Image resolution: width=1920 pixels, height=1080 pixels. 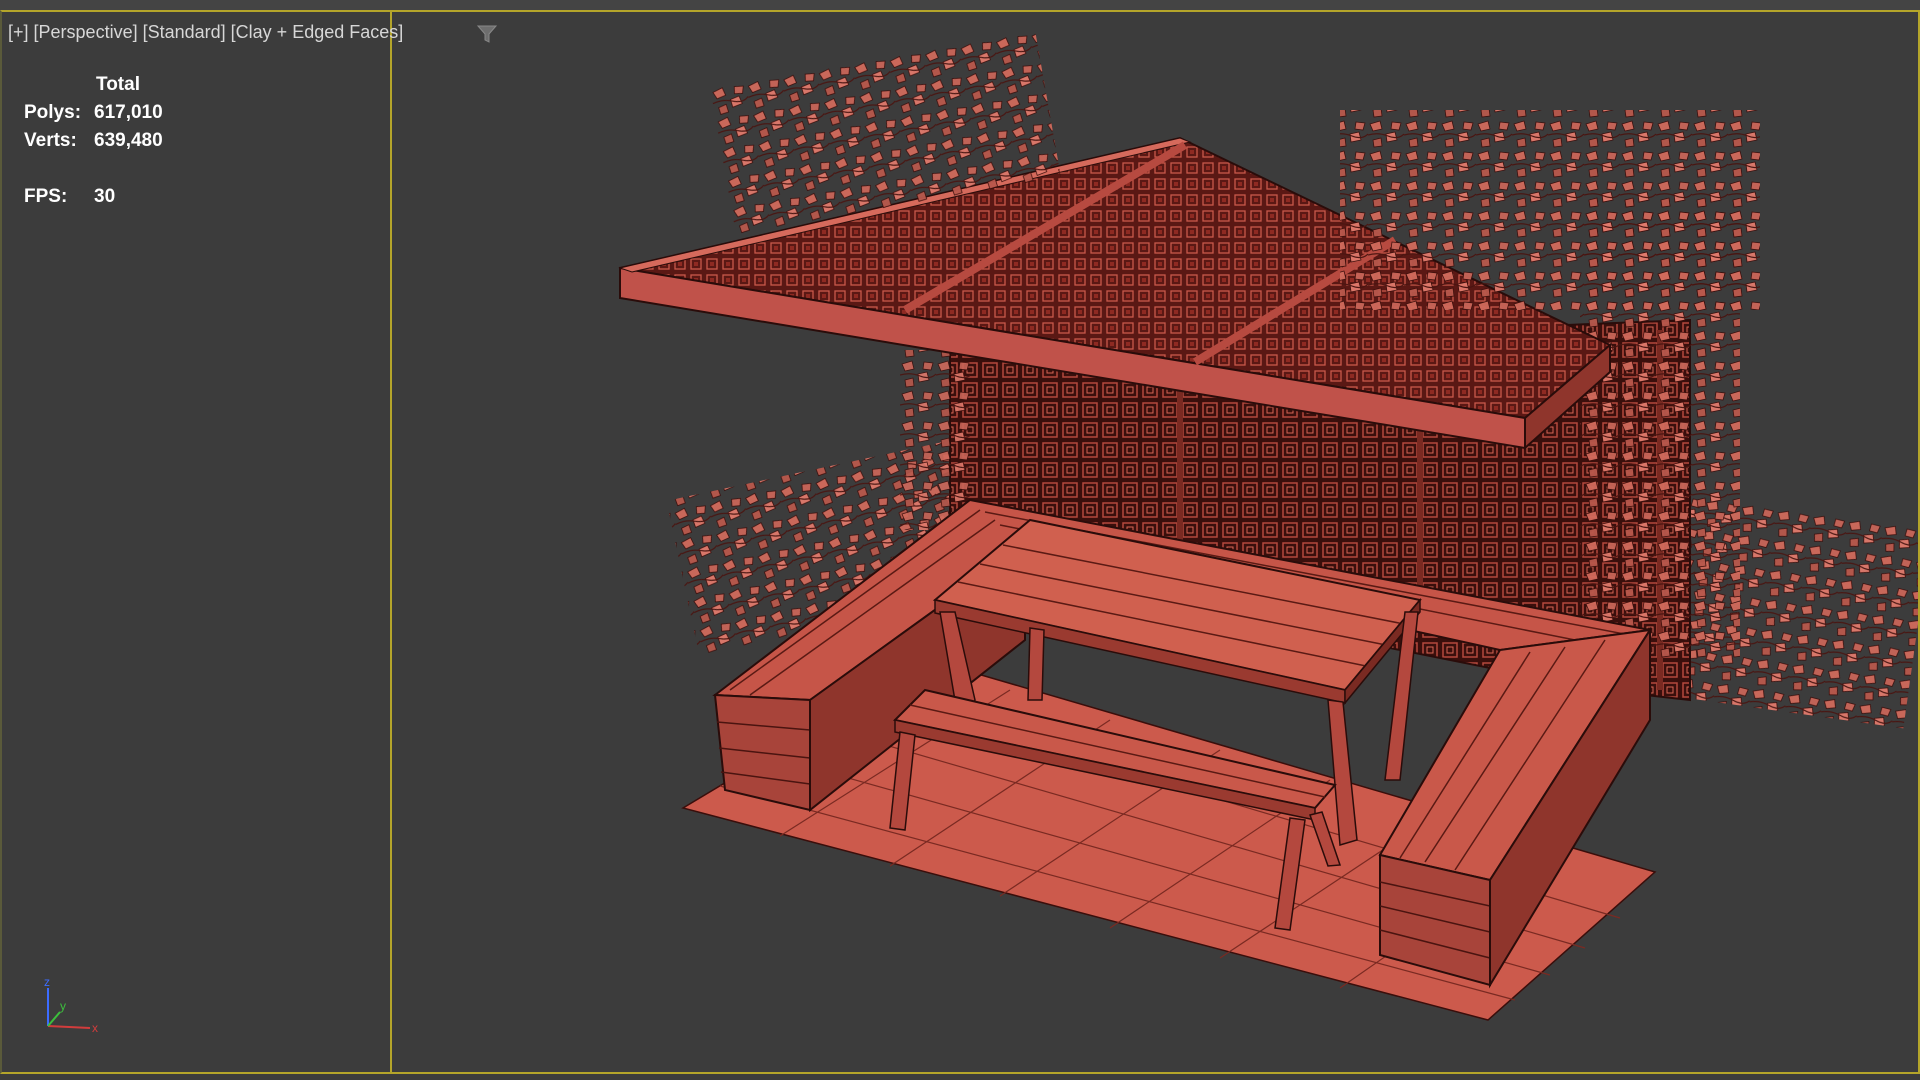 I want to click on polys-row: Polys: 617,010, so click(x=93, y=113).